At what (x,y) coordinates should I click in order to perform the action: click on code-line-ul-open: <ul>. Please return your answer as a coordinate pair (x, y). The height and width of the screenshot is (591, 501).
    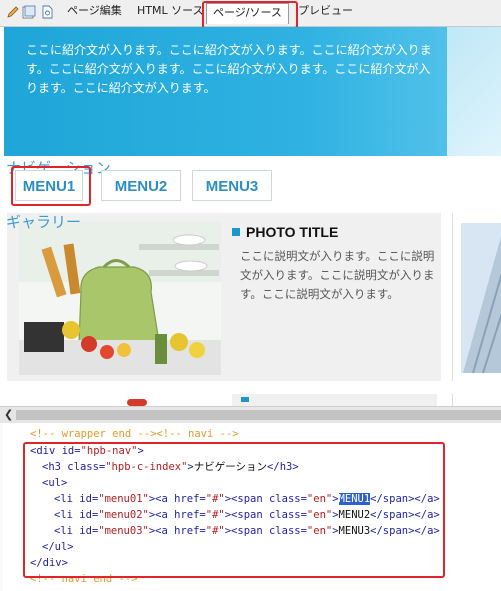
    Looking at the image, I should click on (55, 483).